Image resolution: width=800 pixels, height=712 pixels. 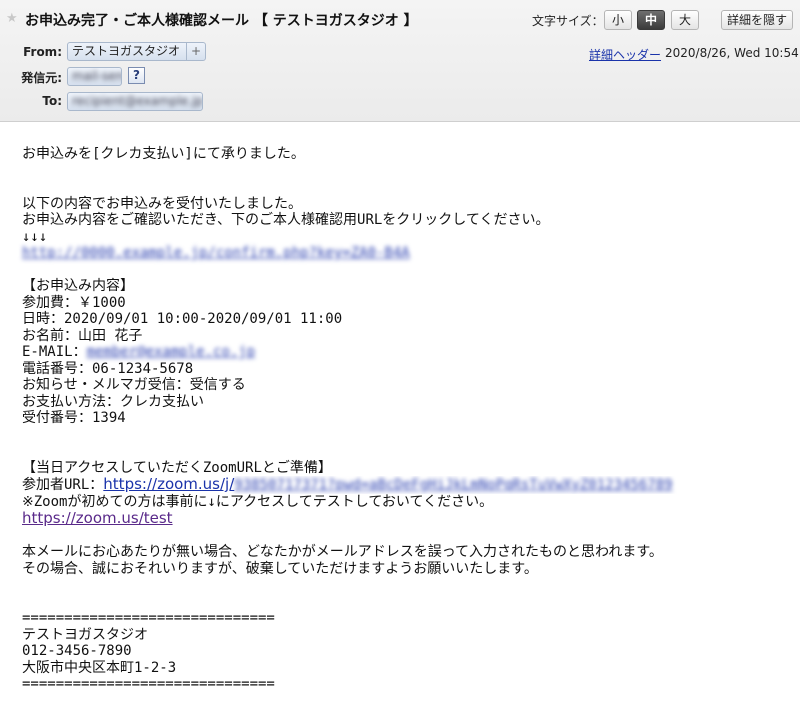 I want to click on arrows-text: ↓↓↓, so click(x=35, y=236).